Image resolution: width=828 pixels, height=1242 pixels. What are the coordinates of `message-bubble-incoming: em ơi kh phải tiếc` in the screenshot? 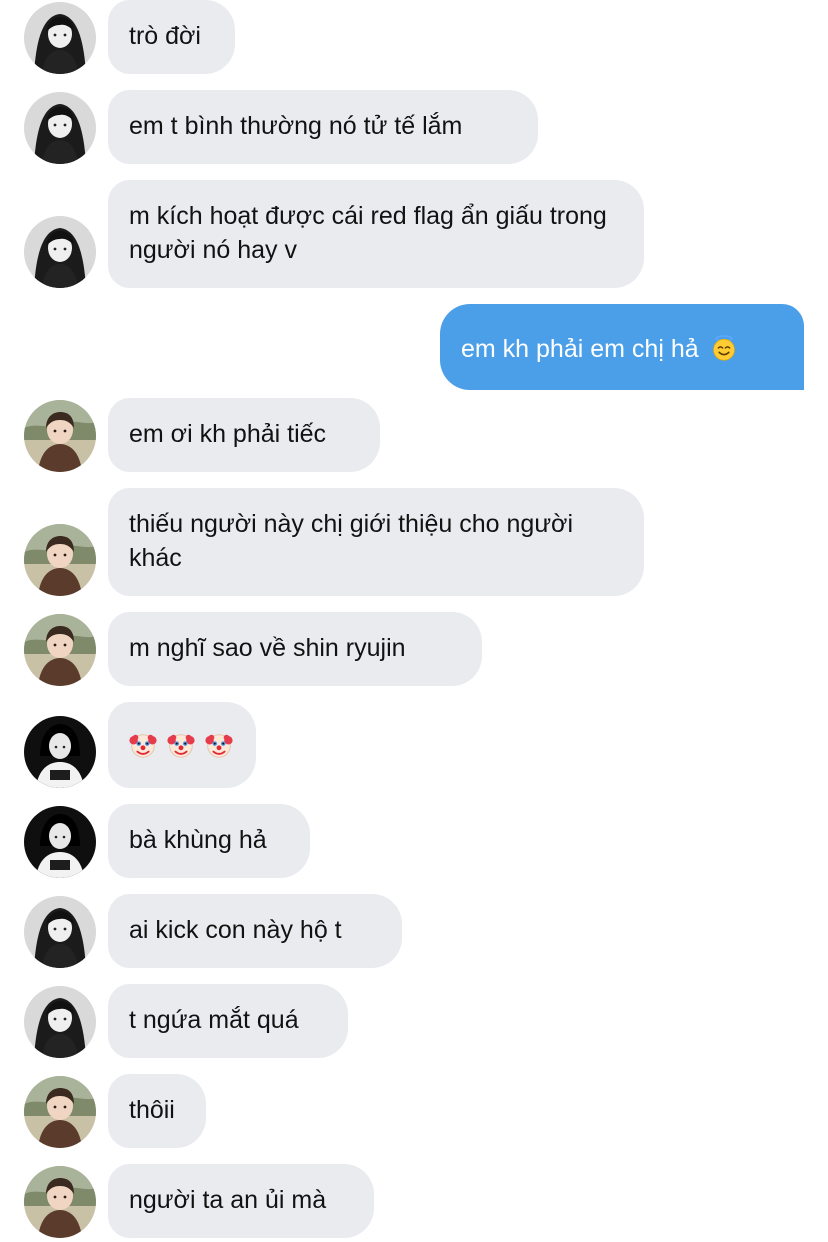 It's located at (244, 435).